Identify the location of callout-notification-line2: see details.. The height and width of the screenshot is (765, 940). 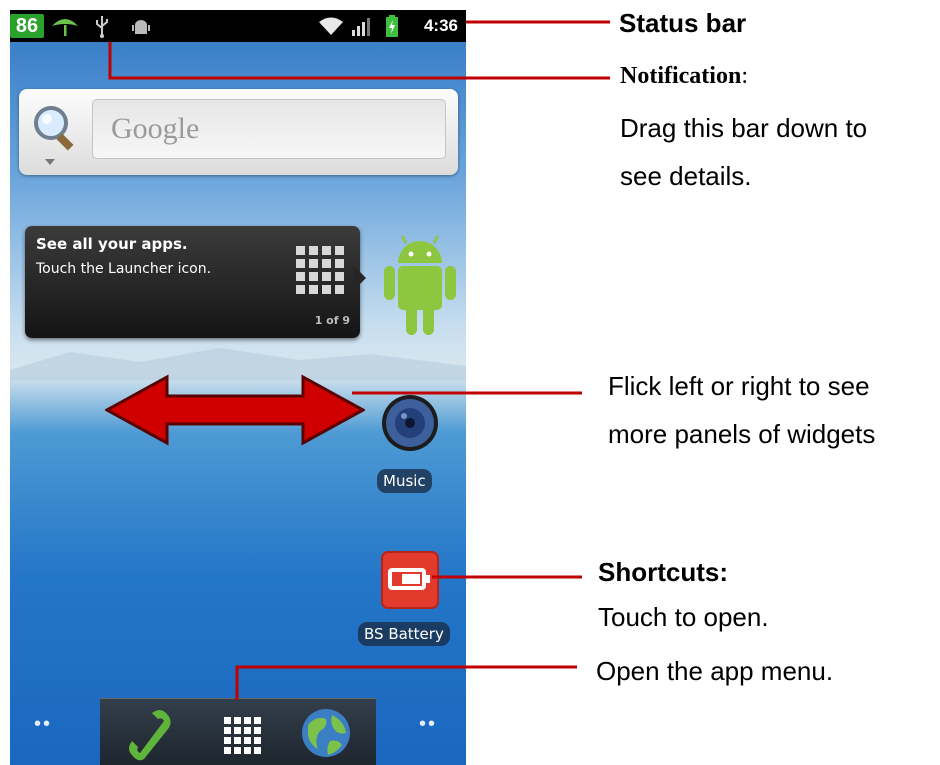
(686, 176).